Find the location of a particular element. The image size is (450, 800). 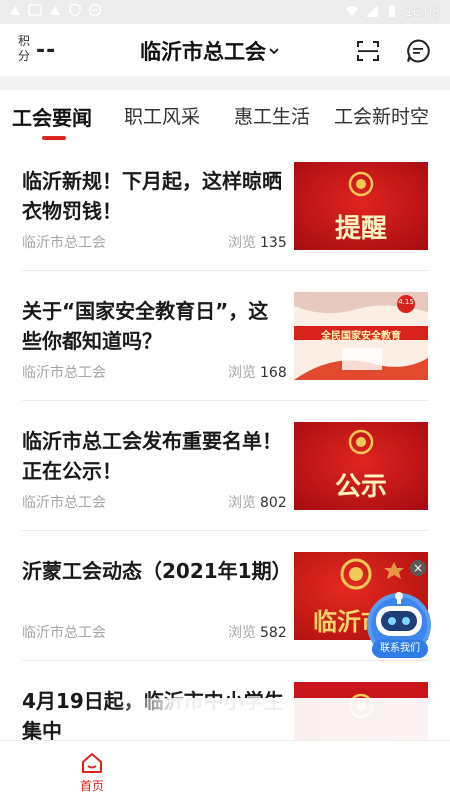

news-thumbnail: 提醒 is located at coordinates (361, 206).